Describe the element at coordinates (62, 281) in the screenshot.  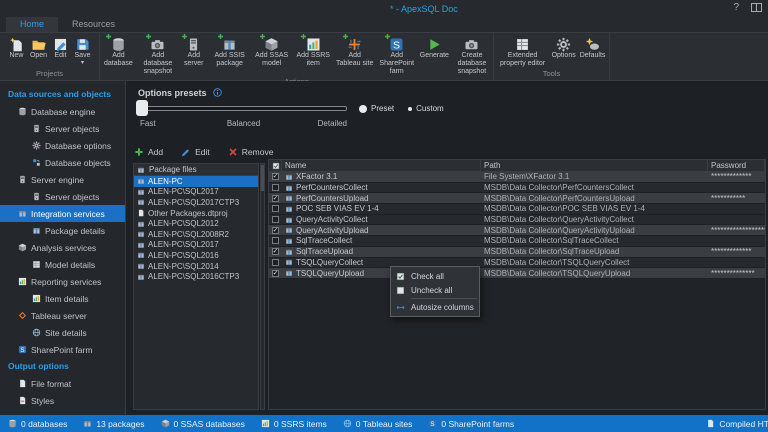
I see `sidebar-item-reporting-services: Reporting services` at that location.